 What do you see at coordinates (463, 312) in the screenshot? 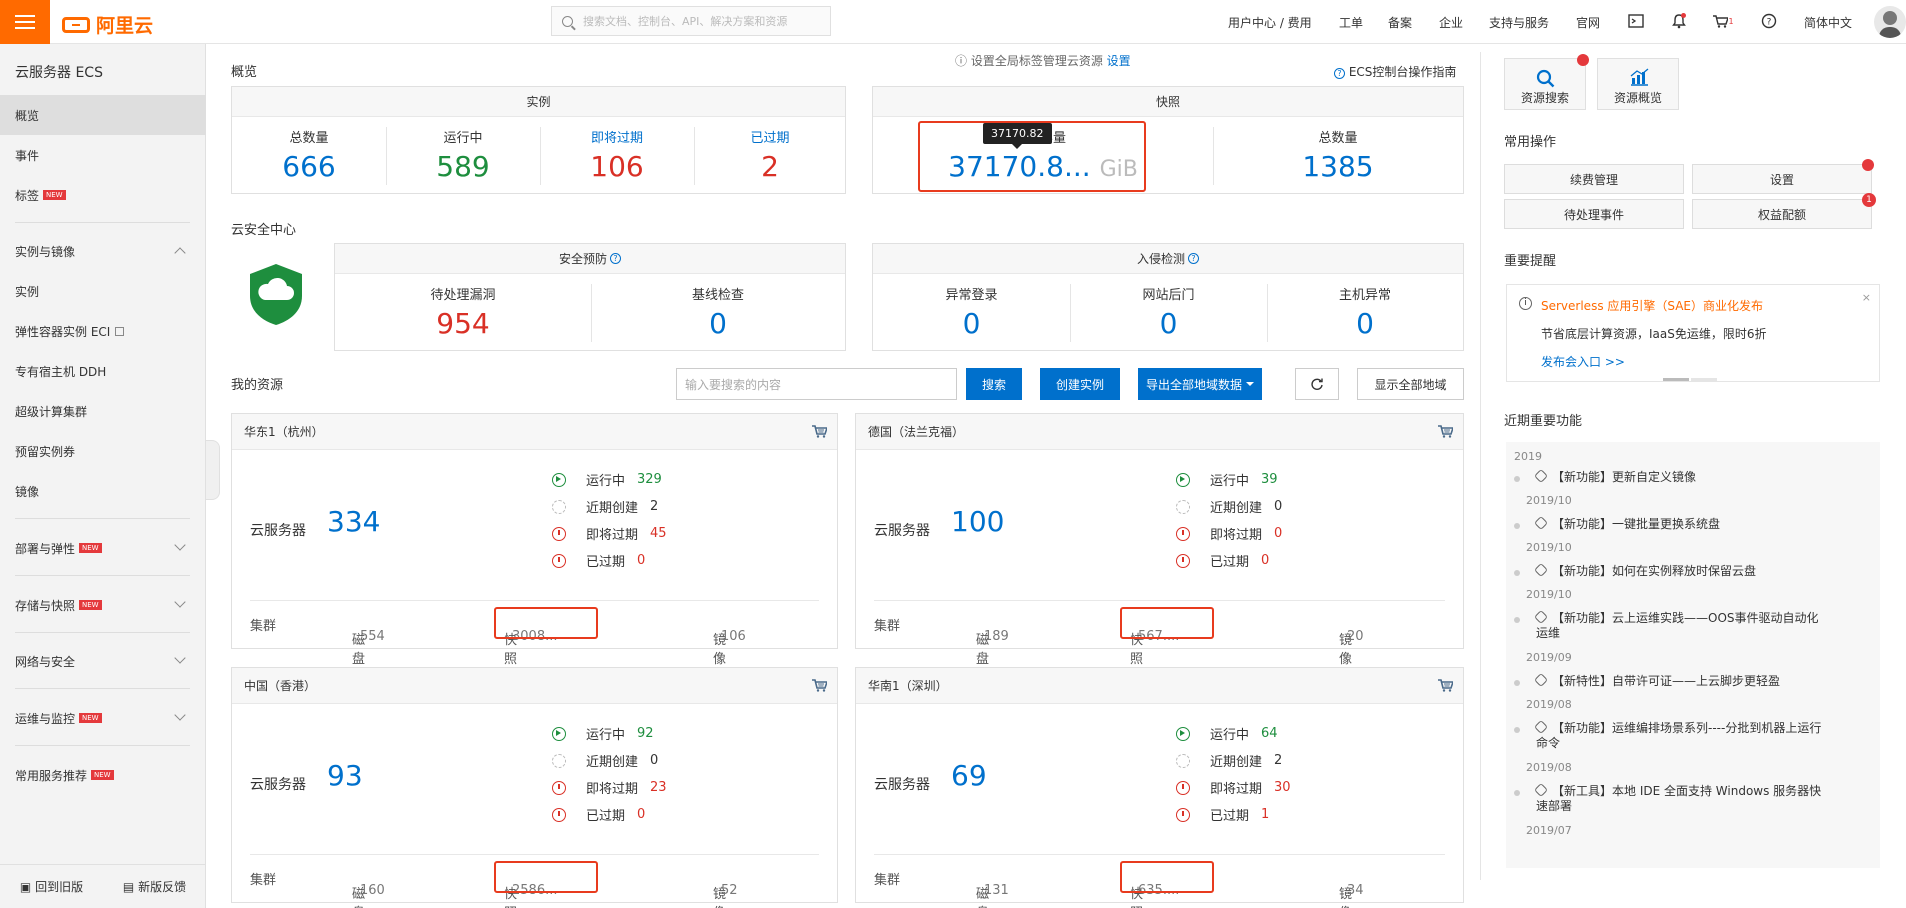
I see `pending-vulnerabilities: 待处理漏洞 954` at bounding box center [463, 312].